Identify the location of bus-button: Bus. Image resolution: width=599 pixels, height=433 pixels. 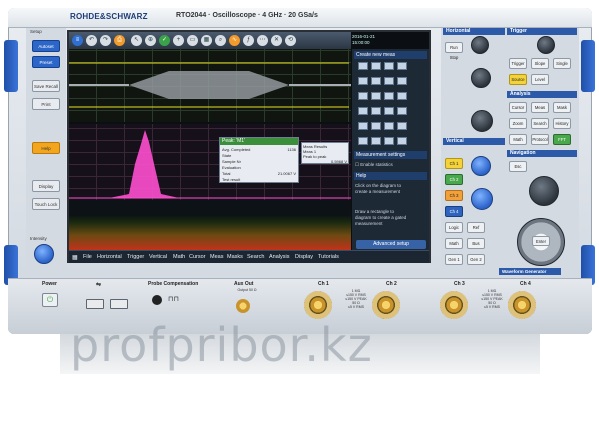
(476, 243).